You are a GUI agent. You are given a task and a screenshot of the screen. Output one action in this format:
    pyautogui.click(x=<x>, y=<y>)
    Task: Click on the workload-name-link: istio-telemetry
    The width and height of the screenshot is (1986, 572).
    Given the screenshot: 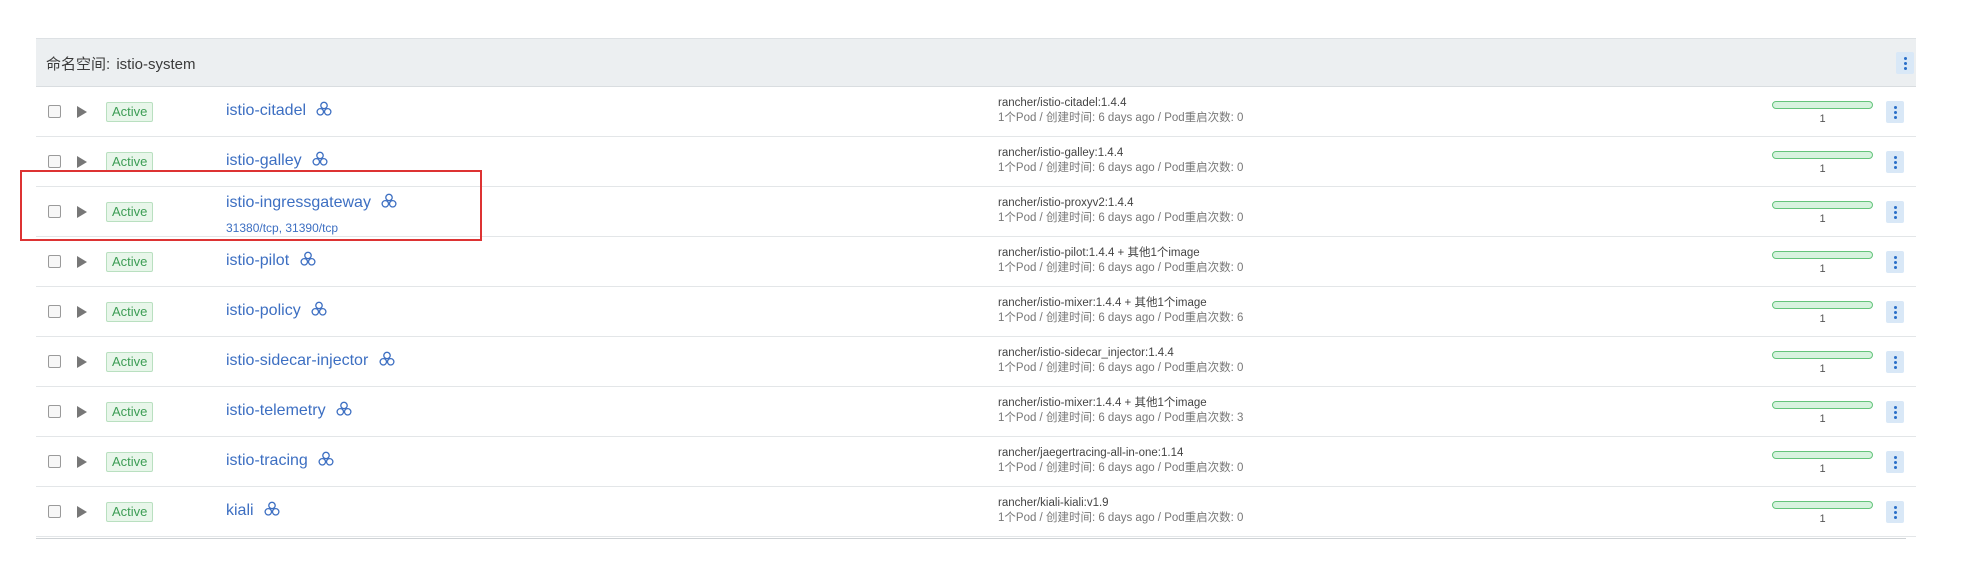 What is the action you would take?
    pyautogui.click(x=276, y=410)
    